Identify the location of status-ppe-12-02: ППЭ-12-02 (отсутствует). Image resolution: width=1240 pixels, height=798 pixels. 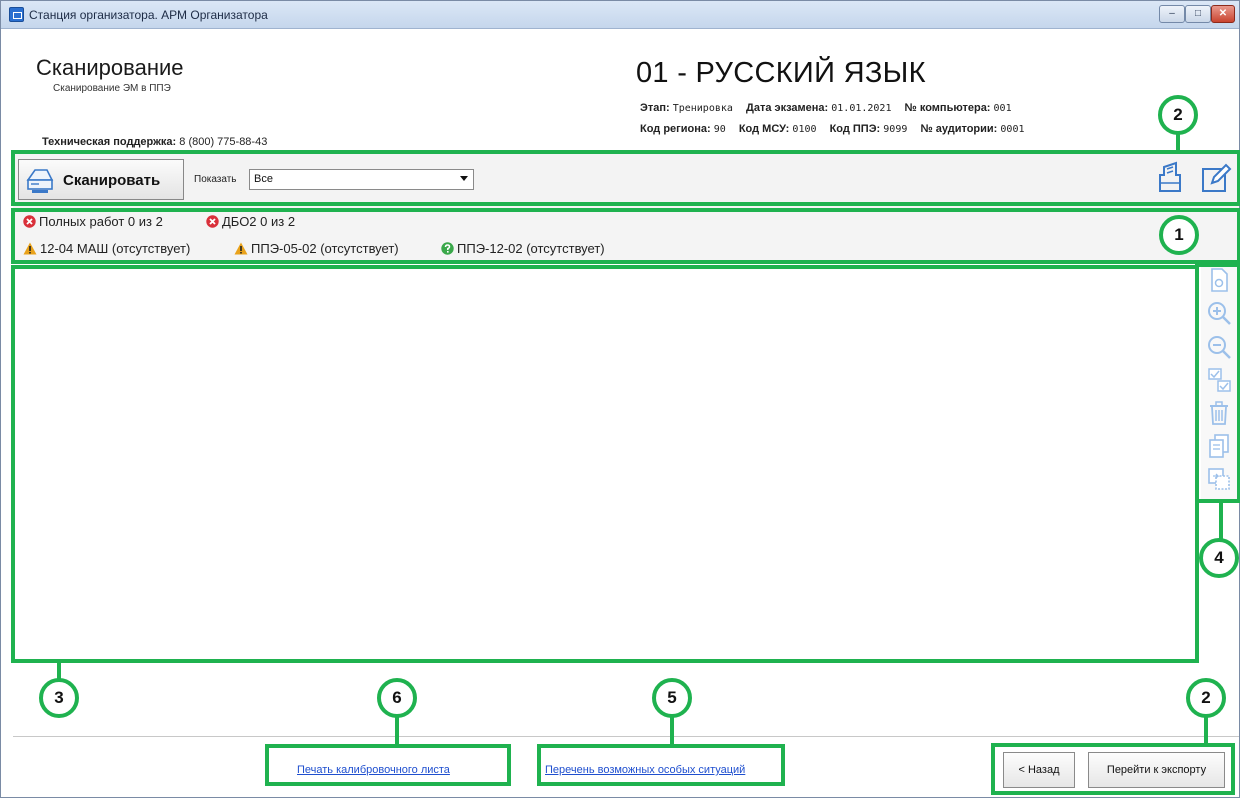
(523, 248).